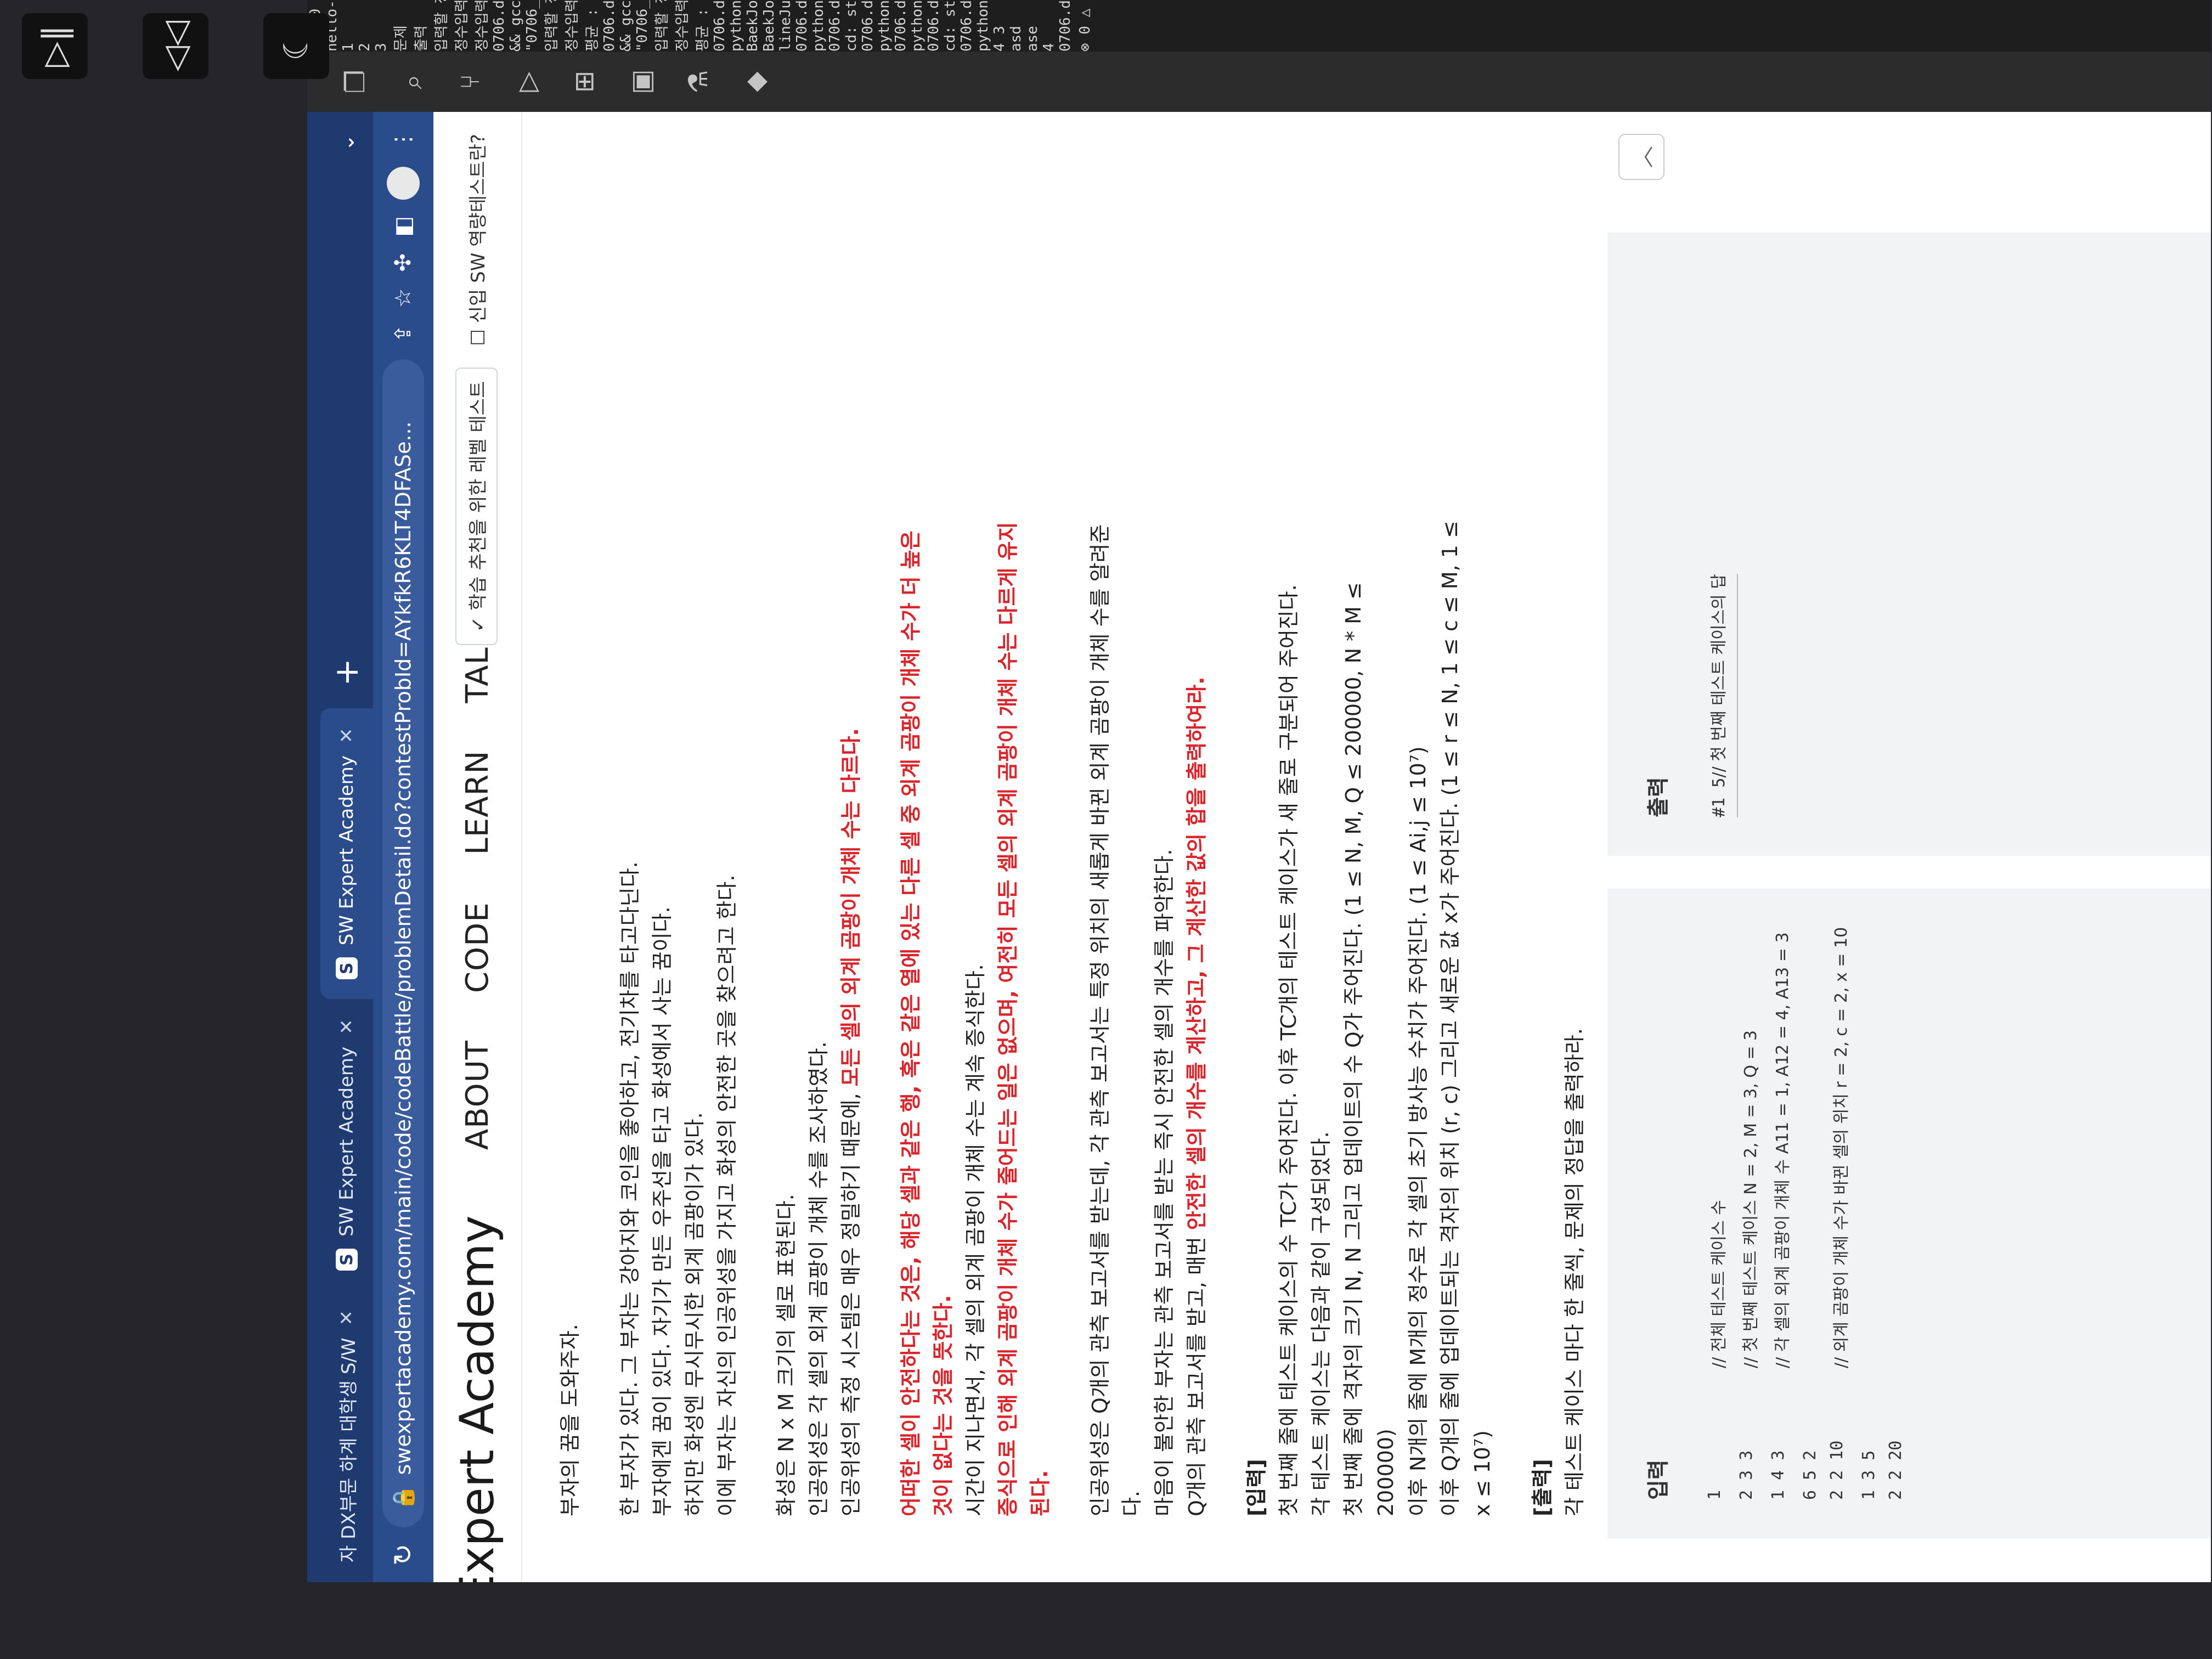 The width and height of the screenshot is (2212, 1659). I want to click on problem-intro: 부자의 꿈을 도와주자., so click(570, 1420).